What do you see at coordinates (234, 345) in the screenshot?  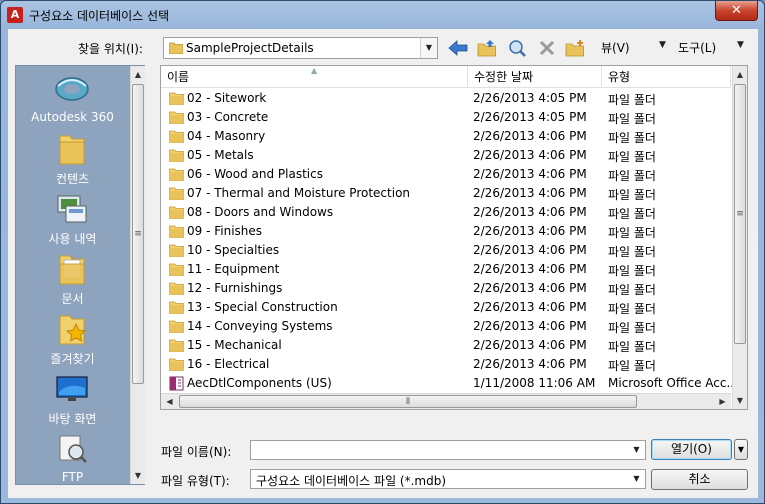 I see `file-name: 15 - Mechanical` at bounding box center [234, 345].